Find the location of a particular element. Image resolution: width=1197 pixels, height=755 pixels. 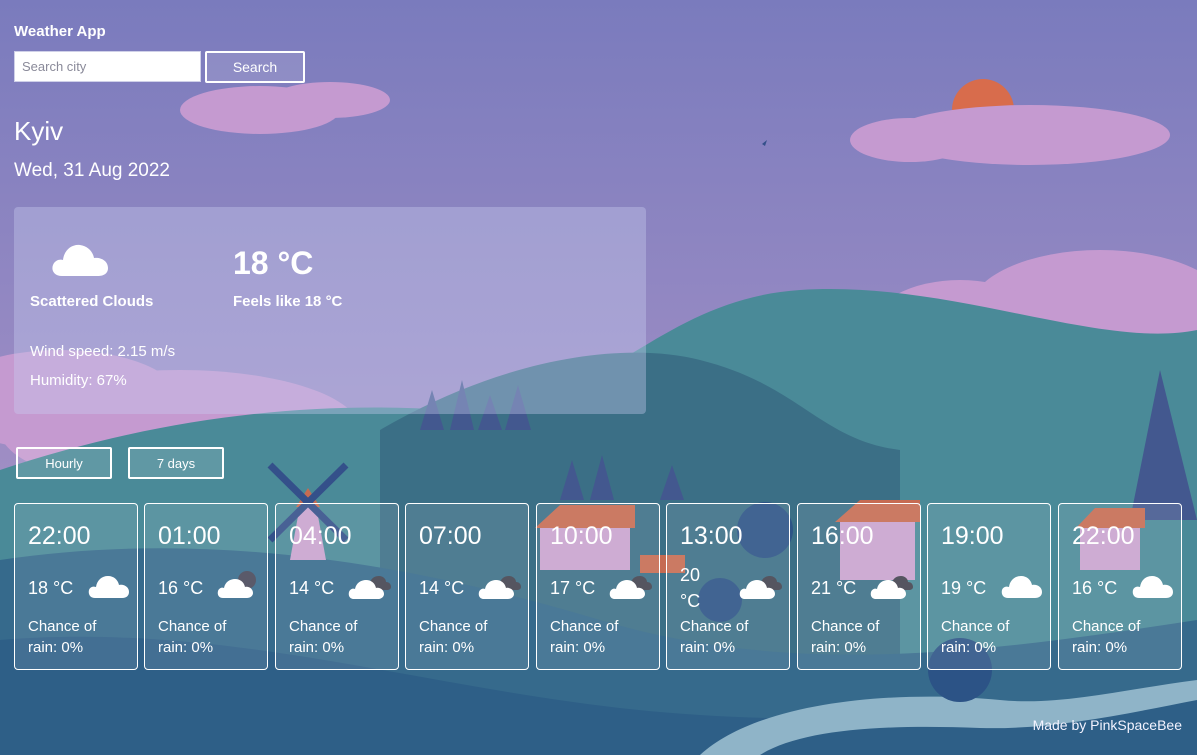

tab-hourly: Hourly is located at coordinates (64, 463).